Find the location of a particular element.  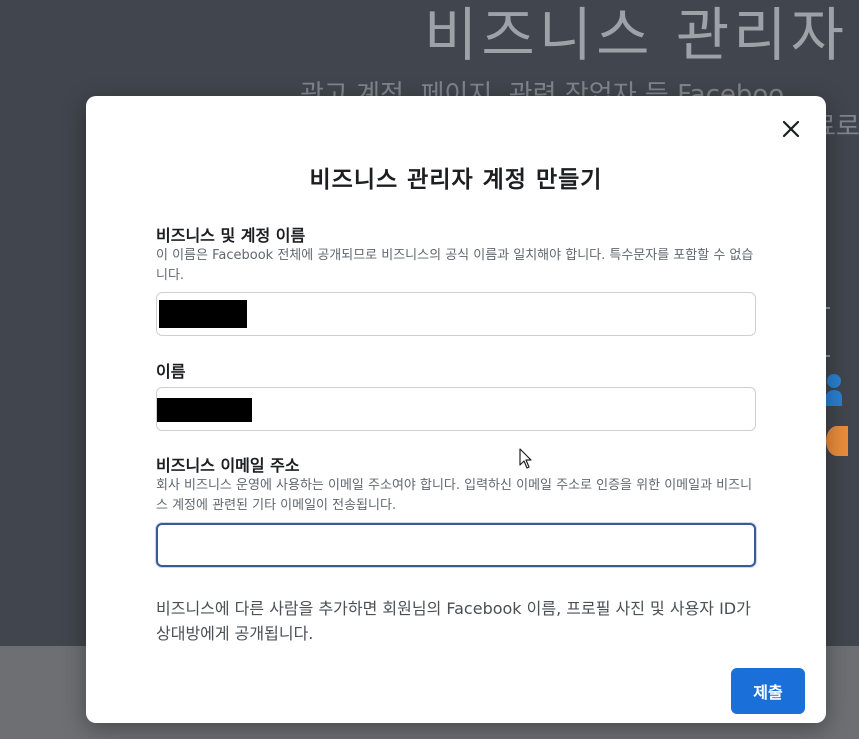

name-input-box is located at coordinates (456, 409).